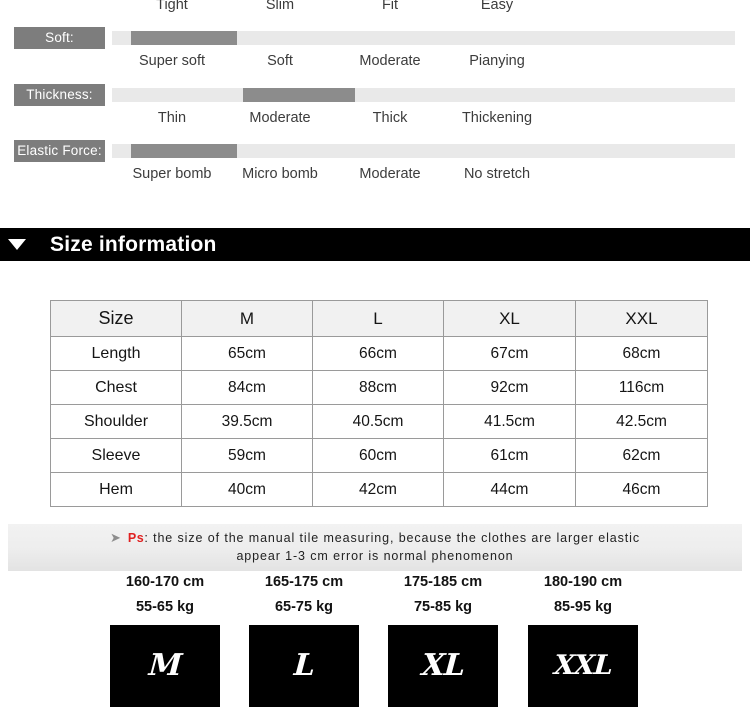 This screenshot has width=750, height=710. I want to click on table-cell: 116cm, so click(641, 387).